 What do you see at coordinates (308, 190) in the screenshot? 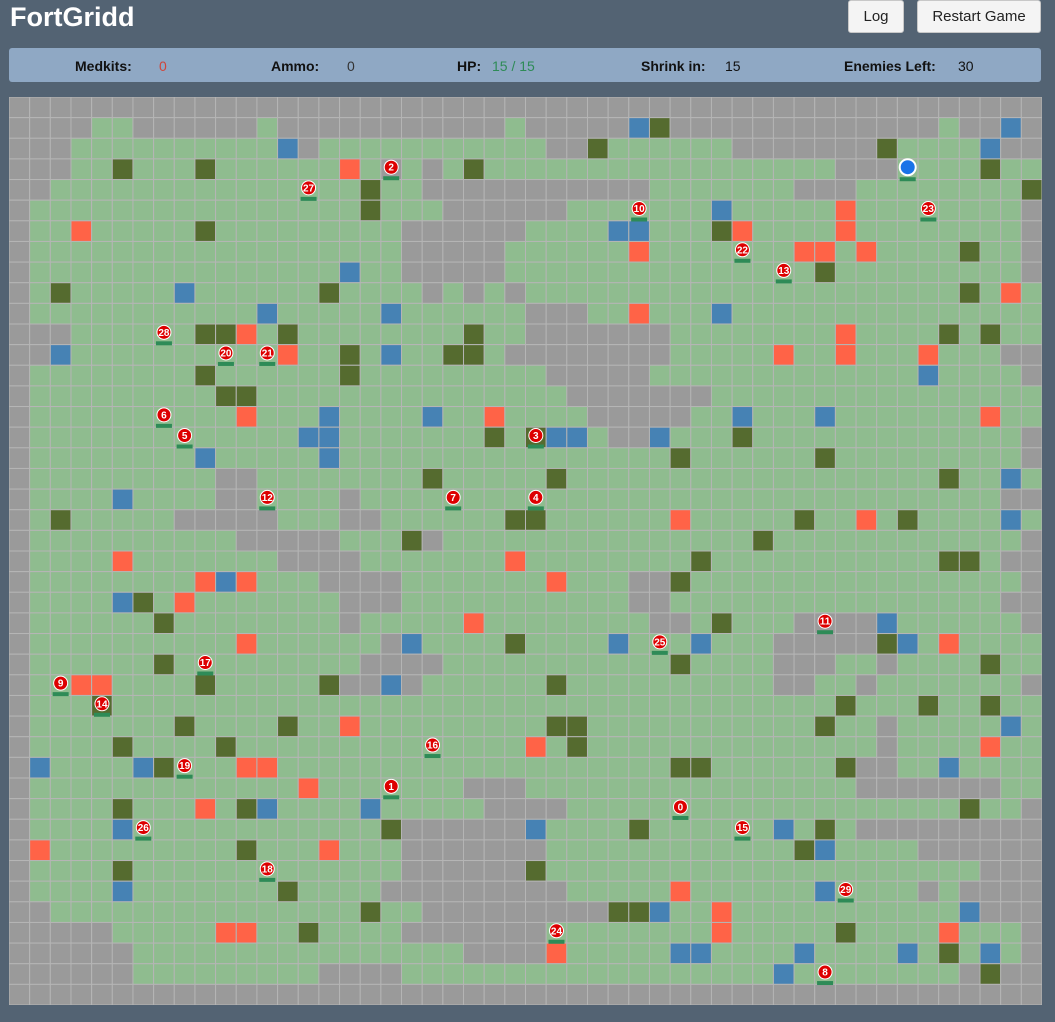
I see `enemy-27: 27` at bounding box center [308, 190].